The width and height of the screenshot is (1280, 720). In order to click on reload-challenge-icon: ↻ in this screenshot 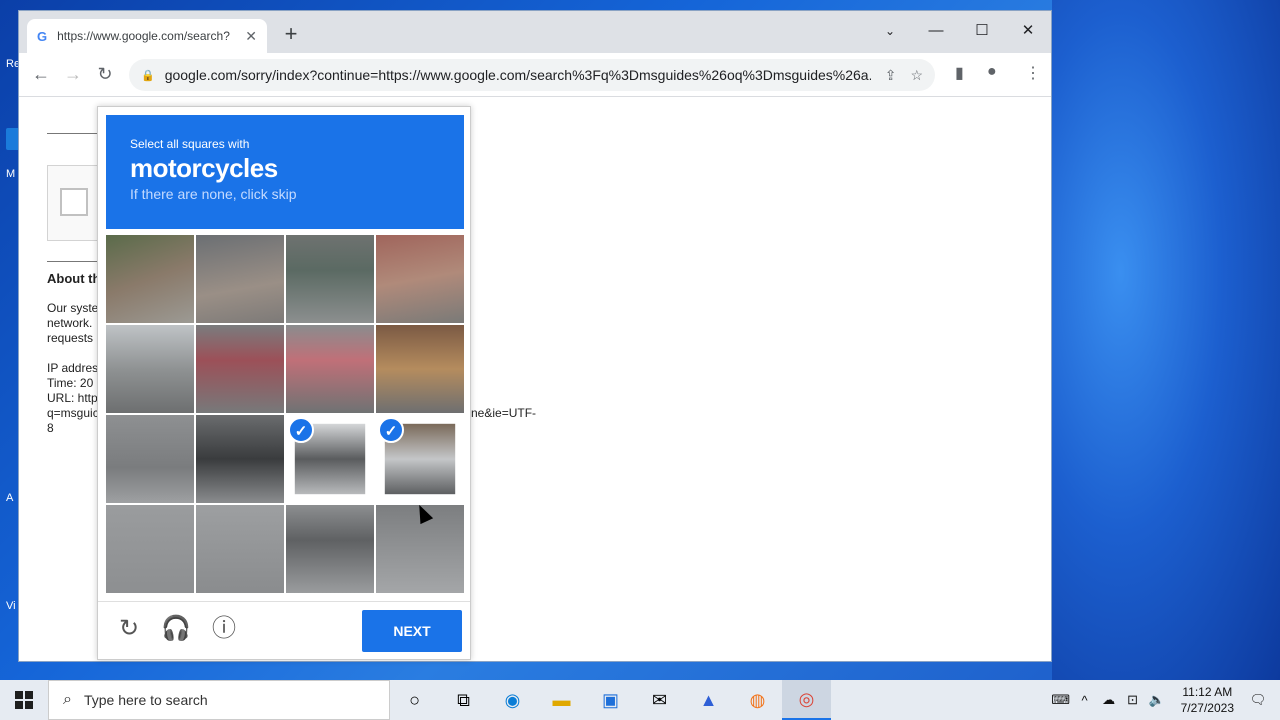, I will do `click(129, 629)`.